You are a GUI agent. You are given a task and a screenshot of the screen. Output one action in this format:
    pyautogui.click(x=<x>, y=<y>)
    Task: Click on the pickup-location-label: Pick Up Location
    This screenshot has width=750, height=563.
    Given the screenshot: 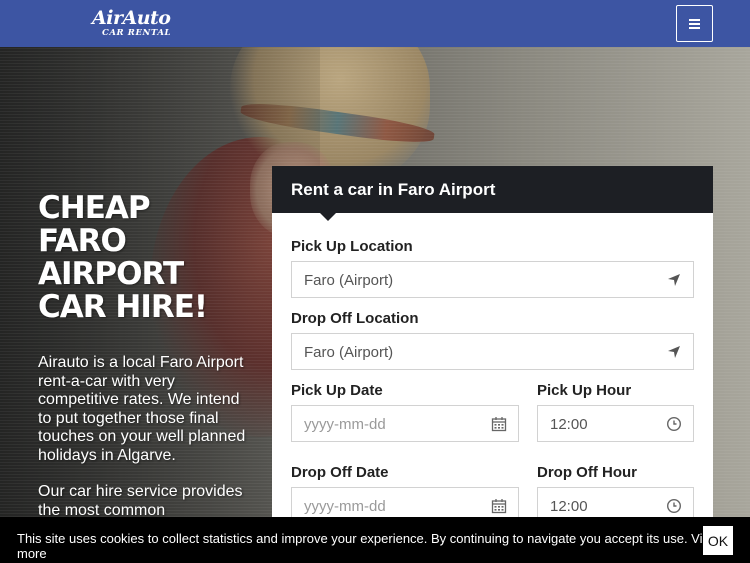 What is the action you would take?
    pyautogui.click(x=352, y=246)
    